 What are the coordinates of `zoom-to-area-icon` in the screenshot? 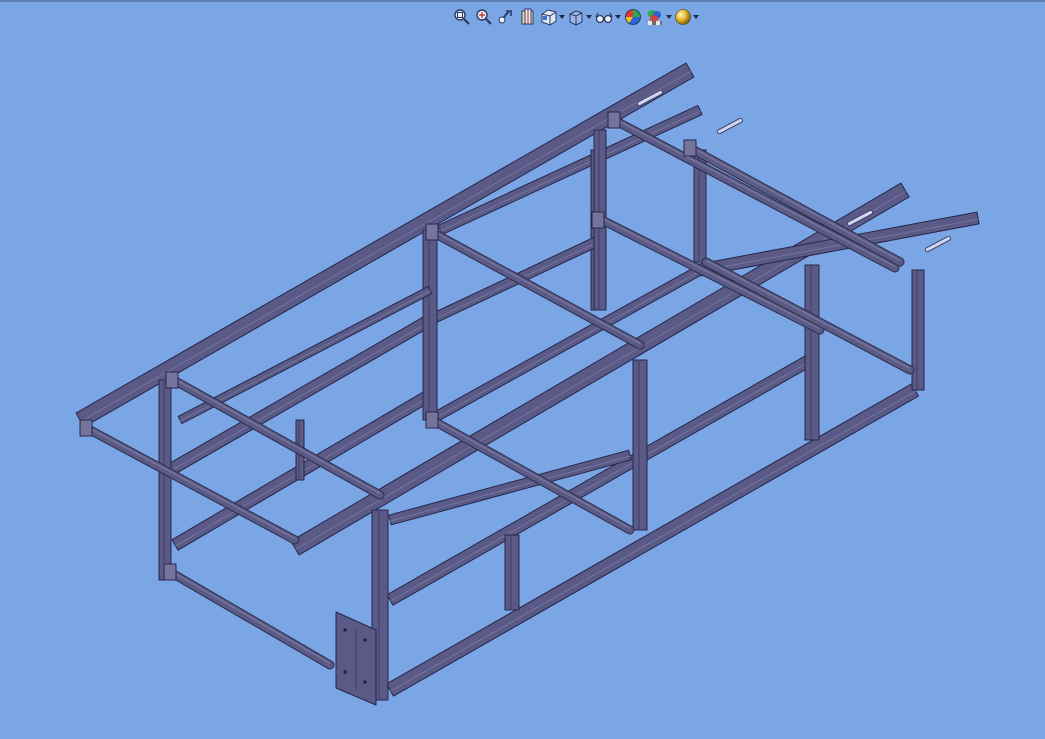 It's located at (484, 17).